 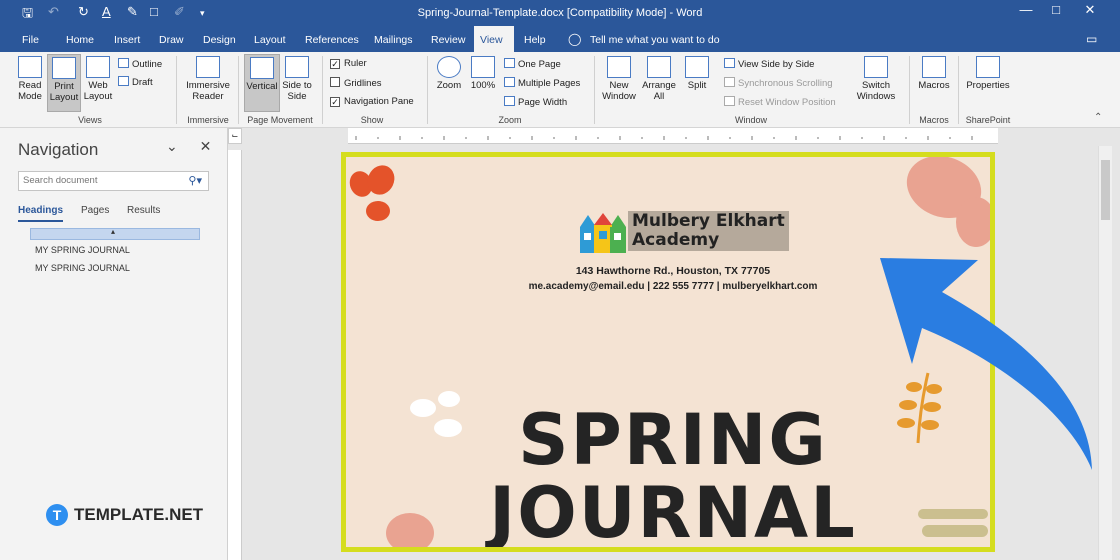 I want to click on tab-layout: Layout, so click(x=270, y=39).